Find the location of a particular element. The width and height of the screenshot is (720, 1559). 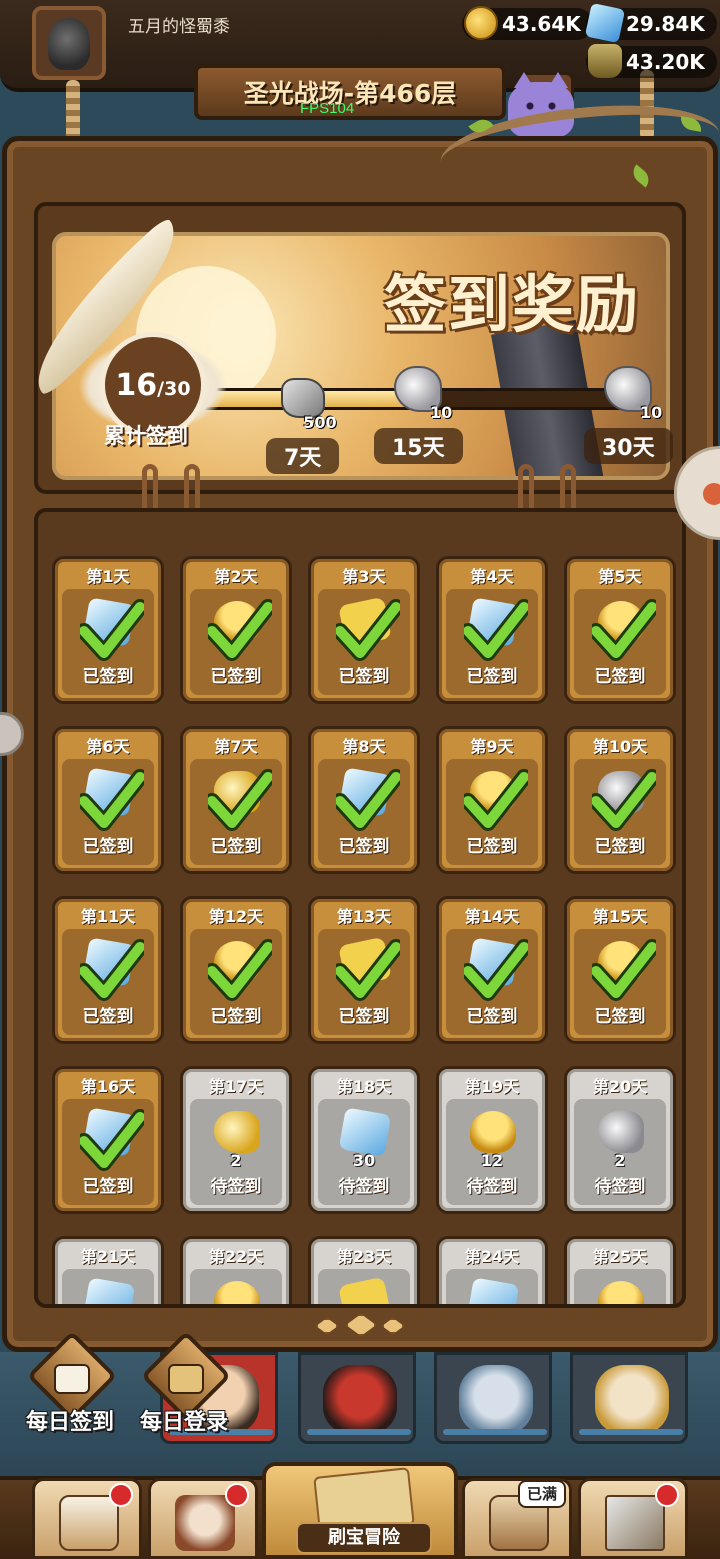

potion-resource: 43.20K is located at coordinates (651, 61).